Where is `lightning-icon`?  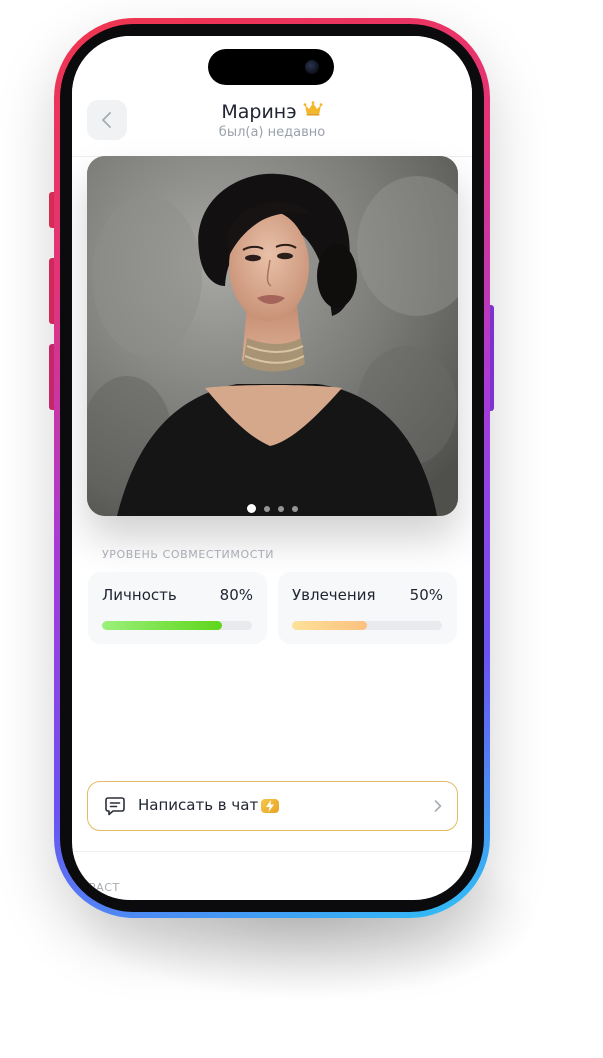 lightning-icon is located at coordinates (270, 806).